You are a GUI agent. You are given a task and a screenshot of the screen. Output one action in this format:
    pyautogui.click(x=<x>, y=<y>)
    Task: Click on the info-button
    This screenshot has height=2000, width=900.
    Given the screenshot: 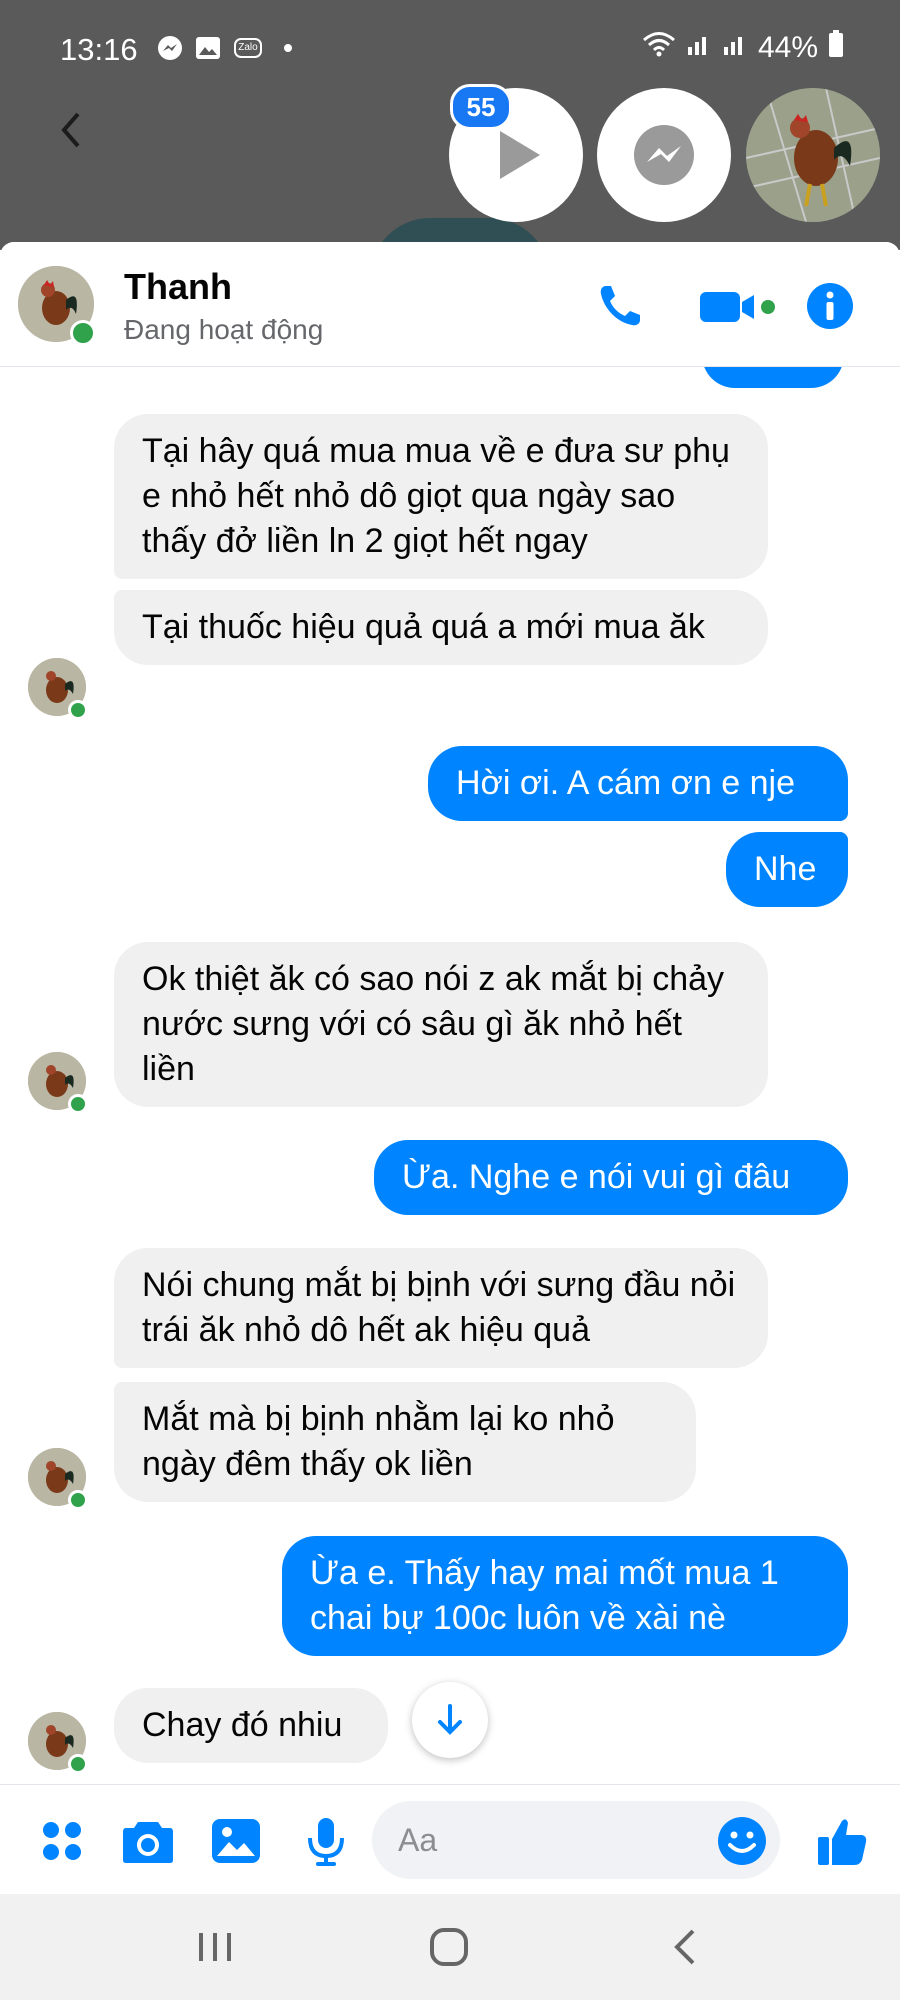 What is the action you would take?
    pyautogui.click(x=830, y=306)
    